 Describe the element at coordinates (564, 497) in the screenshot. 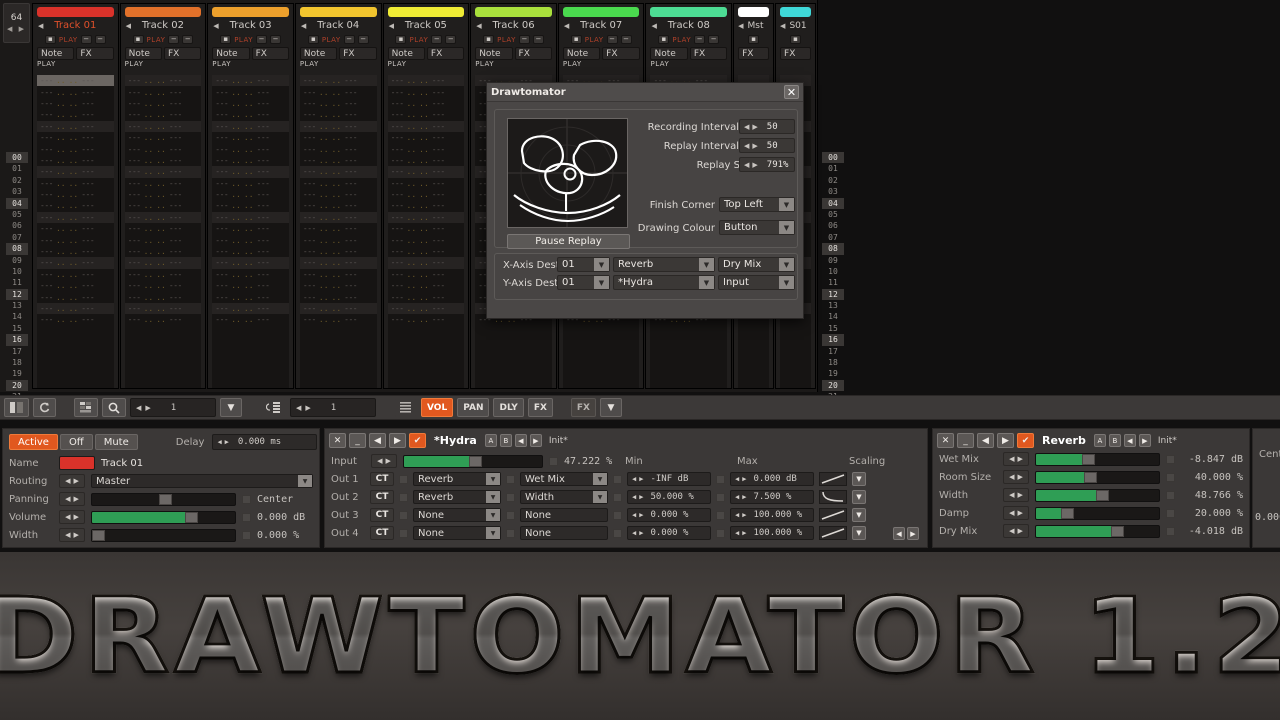

I see `output-param-select: Width ▼` at that location.